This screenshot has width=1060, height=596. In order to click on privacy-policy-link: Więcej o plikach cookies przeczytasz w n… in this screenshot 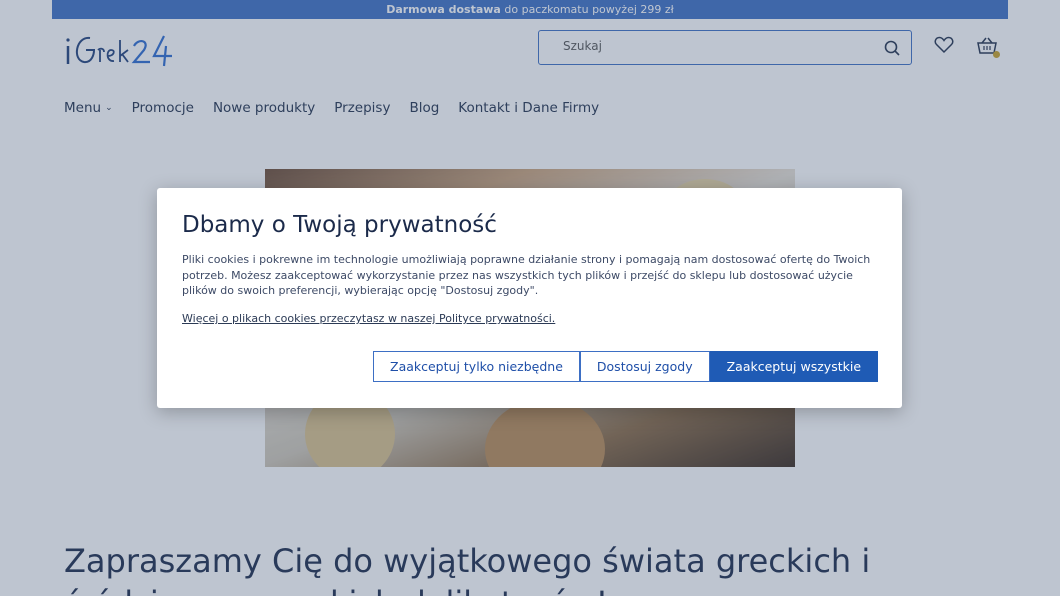, I will do `click(368, 318)`.